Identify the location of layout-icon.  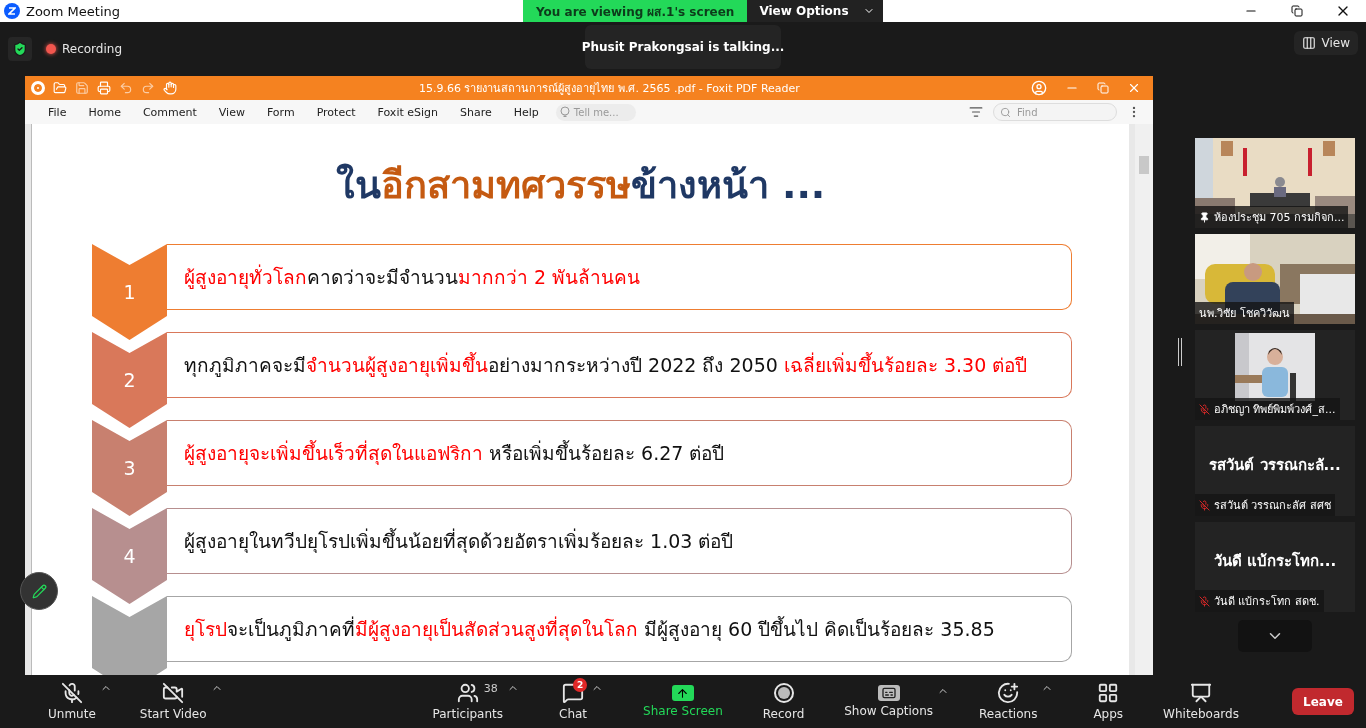
(1308, 43).